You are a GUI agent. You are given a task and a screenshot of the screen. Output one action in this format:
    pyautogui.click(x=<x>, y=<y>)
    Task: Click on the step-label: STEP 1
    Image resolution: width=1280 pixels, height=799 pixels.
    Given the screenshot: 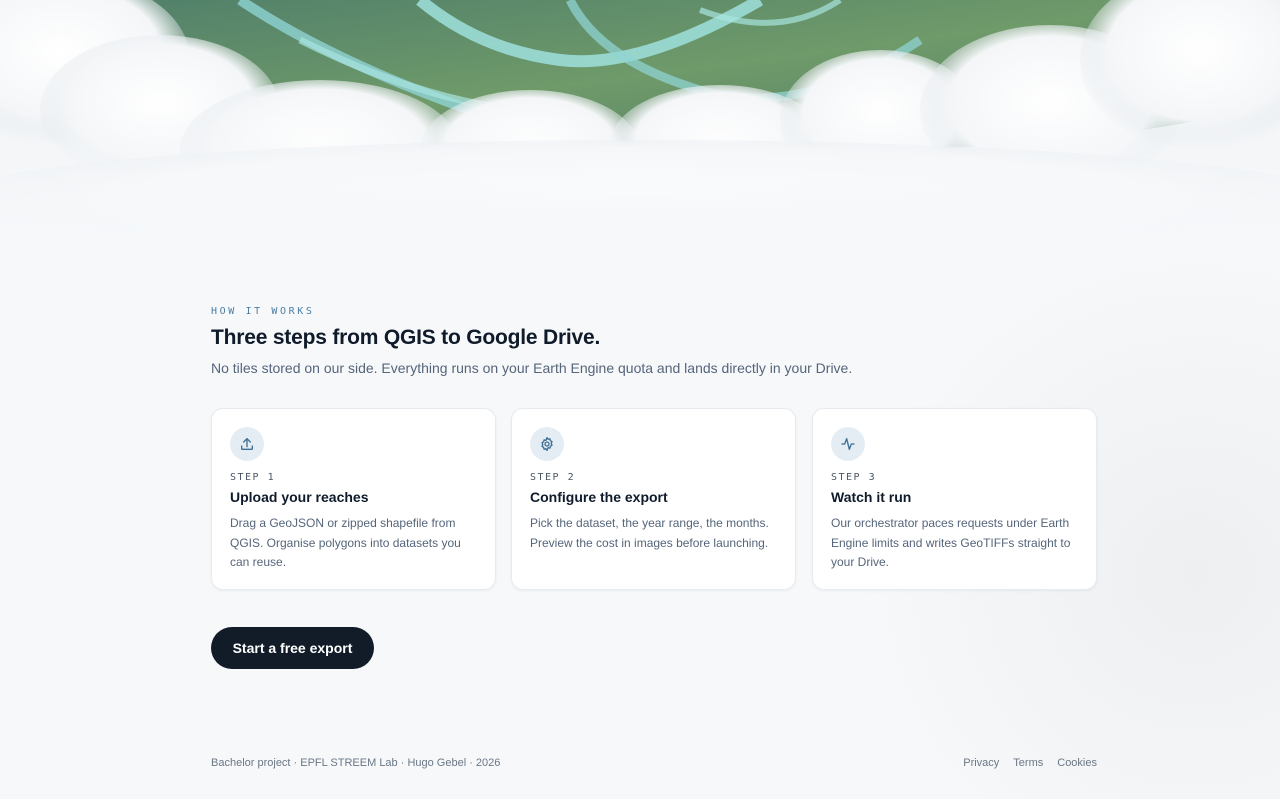 What is the action you would take?
    pyautogui.click(x=253, y=477)
    